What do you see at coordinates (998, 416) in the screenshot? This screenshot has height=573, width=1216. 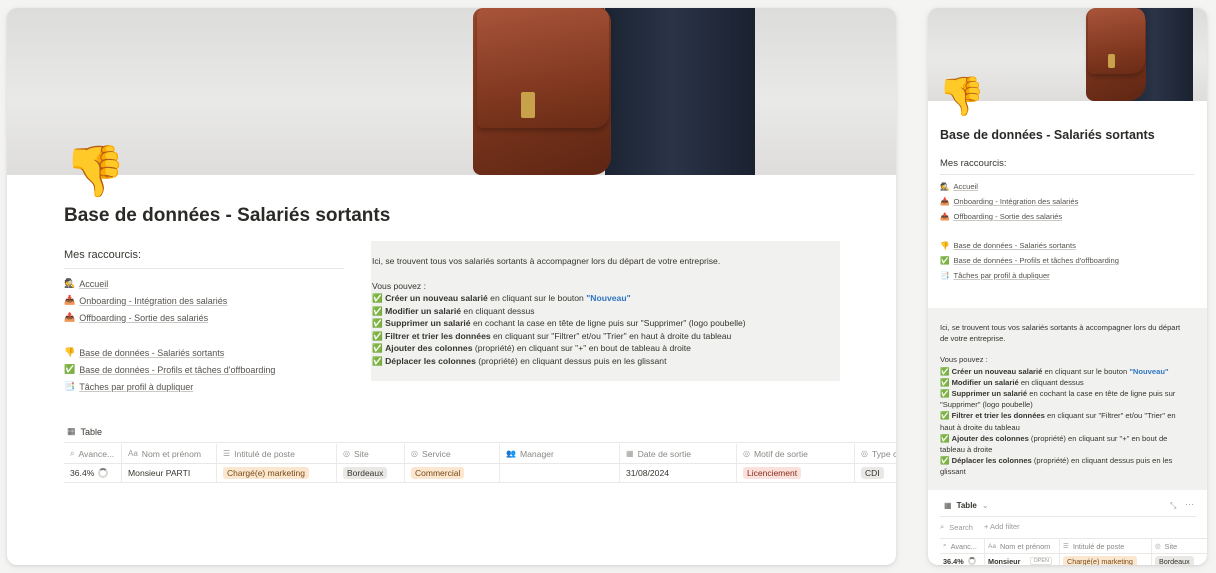 I see `mobile-callout-item-bold: Filtrer et trier les données` at bounding box center [998, 416].